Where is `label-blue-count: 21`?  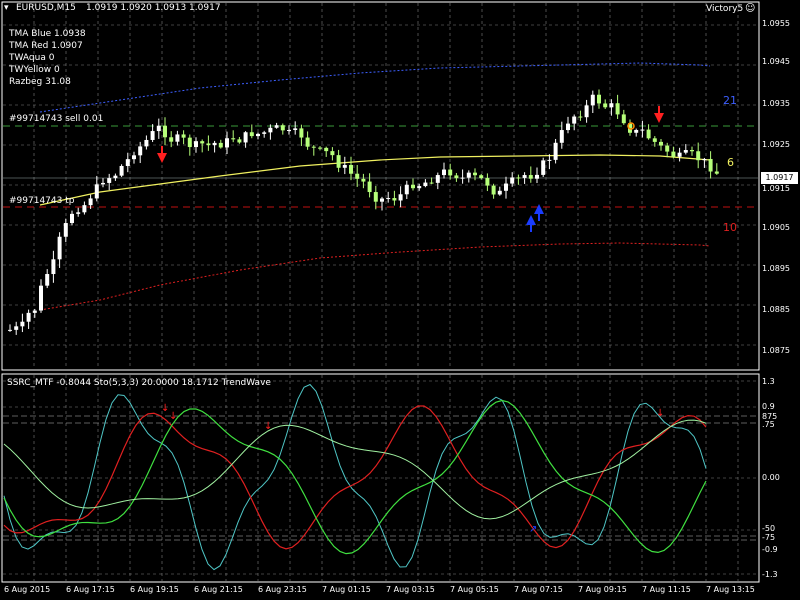
label-blue-count: 21 is located at coordinates (730, 100).